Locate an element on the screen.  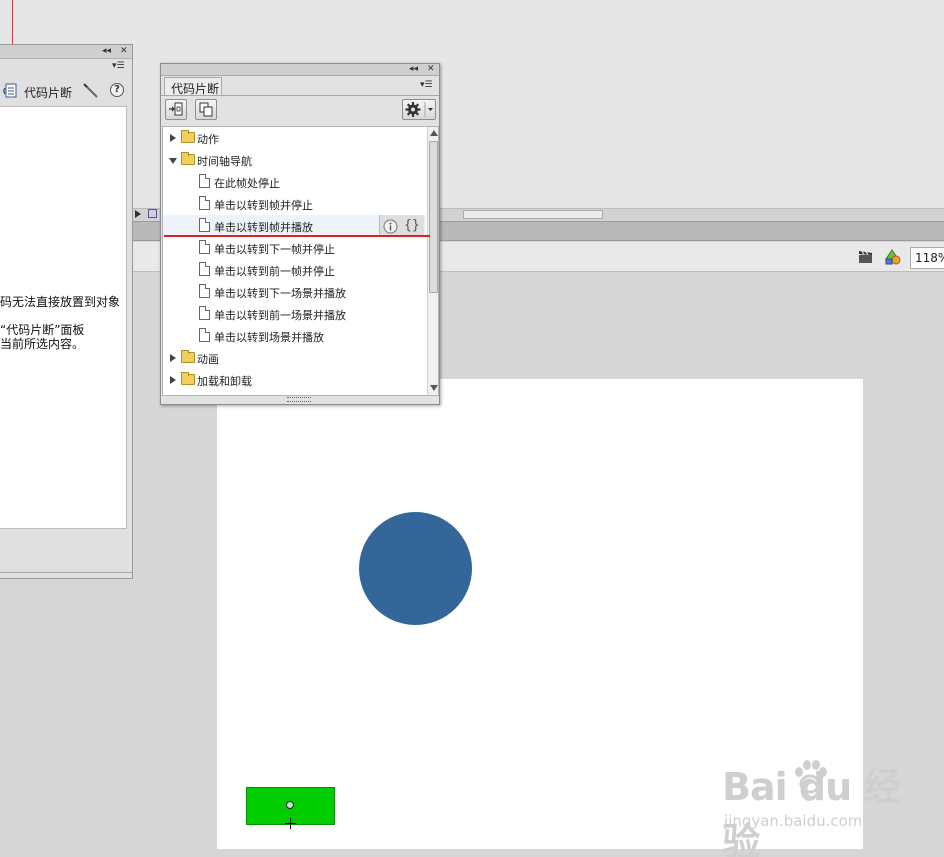
folder-label: 加载和卸载 is located at coordinates (224, 381).